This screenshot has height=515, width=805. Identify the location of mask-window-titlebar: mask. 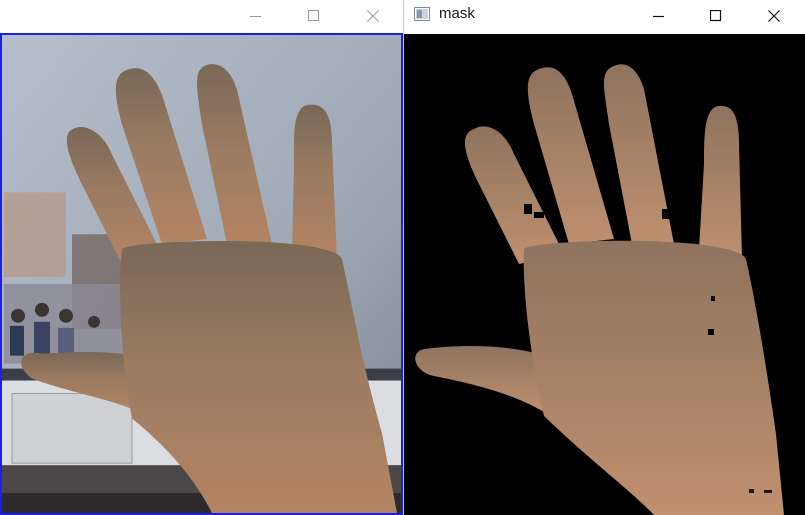
(604, 15).